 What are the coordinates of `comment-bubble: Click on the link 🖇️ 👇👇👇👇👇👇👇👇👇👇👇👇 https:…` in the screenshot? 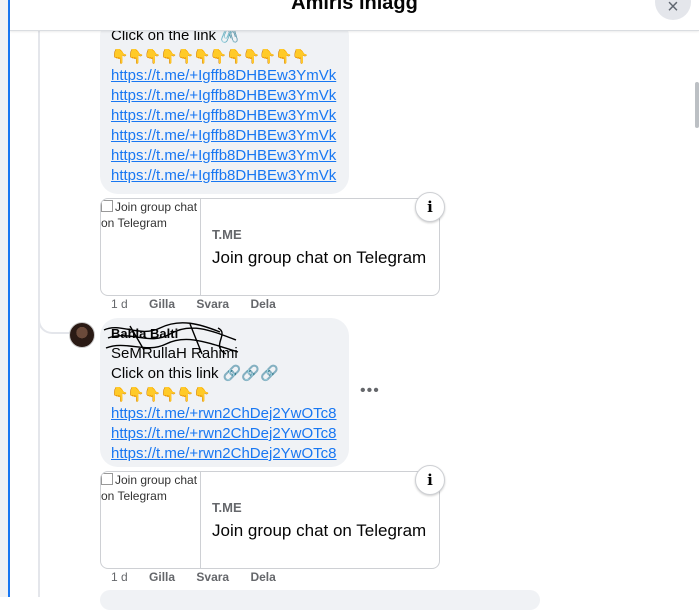 It's located at (224, 106).